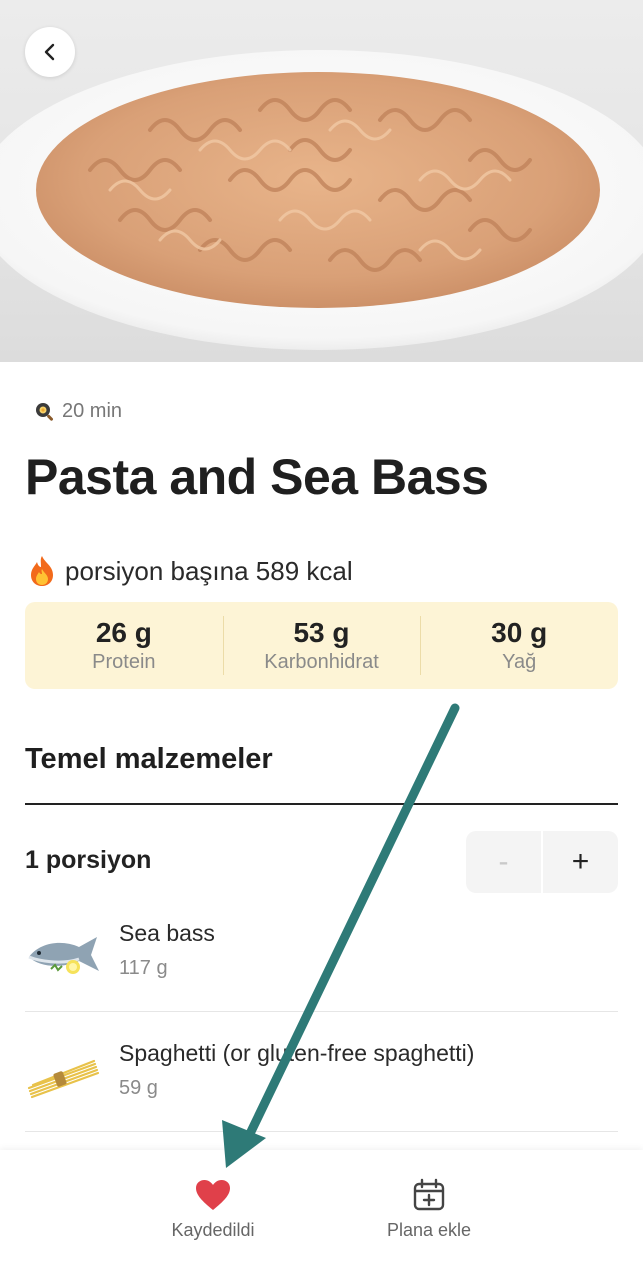  What do you see at coordinates (297, 1053) in the screenshot?
I see `ingredient-name: Spaghetti (or gluten-free spaghetti)` at bounding box center [297, 1053].